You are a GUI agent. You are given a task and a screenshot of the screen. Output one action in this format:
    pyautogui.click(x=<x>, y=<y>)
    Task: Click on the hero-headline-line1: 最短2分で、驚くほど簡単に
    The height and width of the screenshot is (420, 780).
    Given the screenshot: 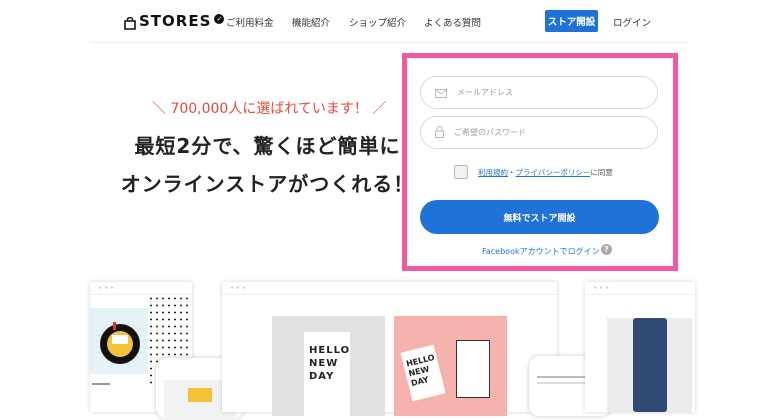 What is the action you would take?
    pyautogui.click(x=267, y=146)
    